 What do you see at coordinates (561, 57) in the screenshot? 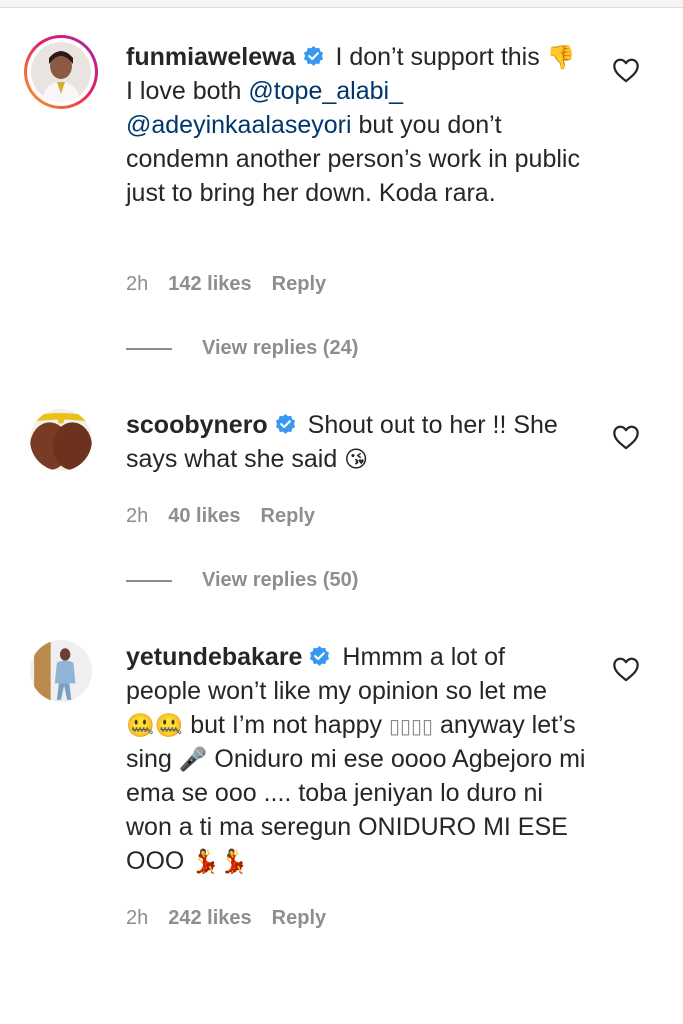
I see `thumbs-down-emoji: 👎` at bounding box center [561, 57].